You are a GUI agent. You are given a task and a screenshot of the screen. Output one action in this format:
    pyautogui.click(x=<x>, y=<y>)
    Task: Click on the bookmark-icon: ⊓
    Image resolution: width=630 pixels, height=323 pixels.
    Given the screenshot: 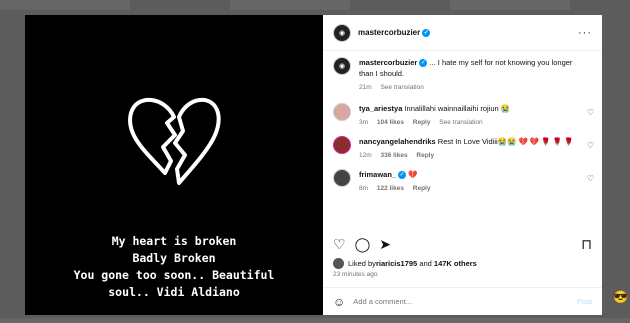 What is the action you would take?
    pyautogui.click(x=586, y=244)
    